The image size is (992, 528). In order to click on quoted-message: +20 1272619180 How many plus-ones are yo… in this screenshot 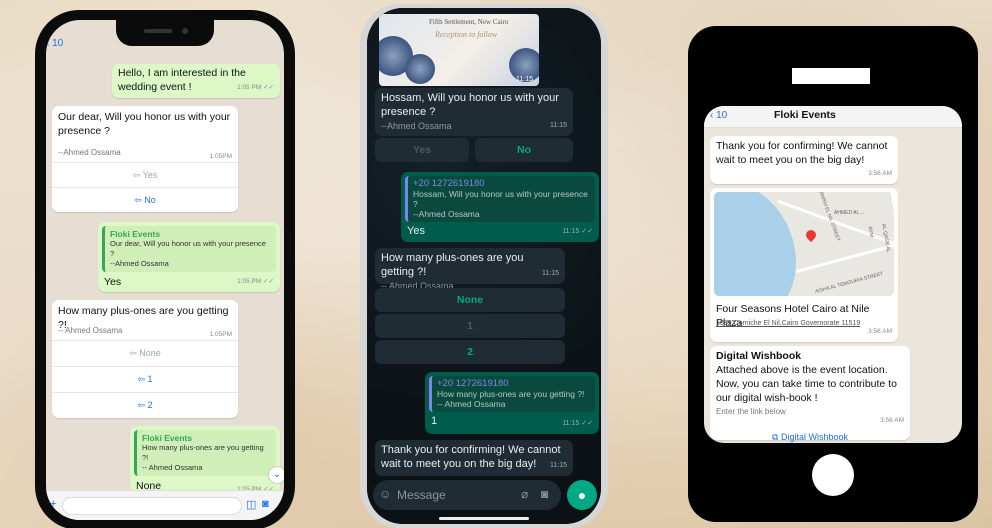, I will do `click(512, 394)`.